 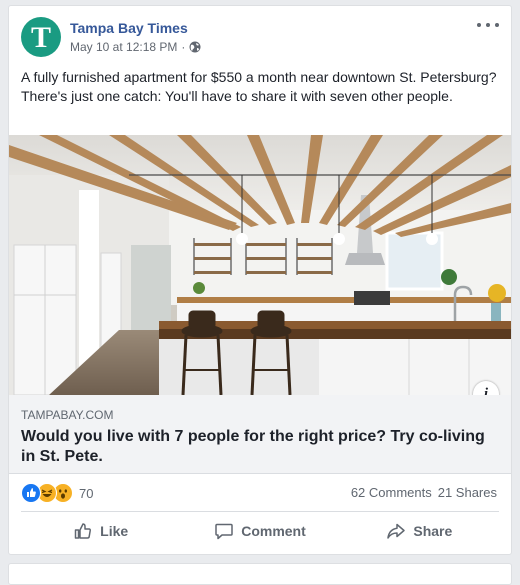 I want to click on share-button: Share, so click(x=419, y=531).